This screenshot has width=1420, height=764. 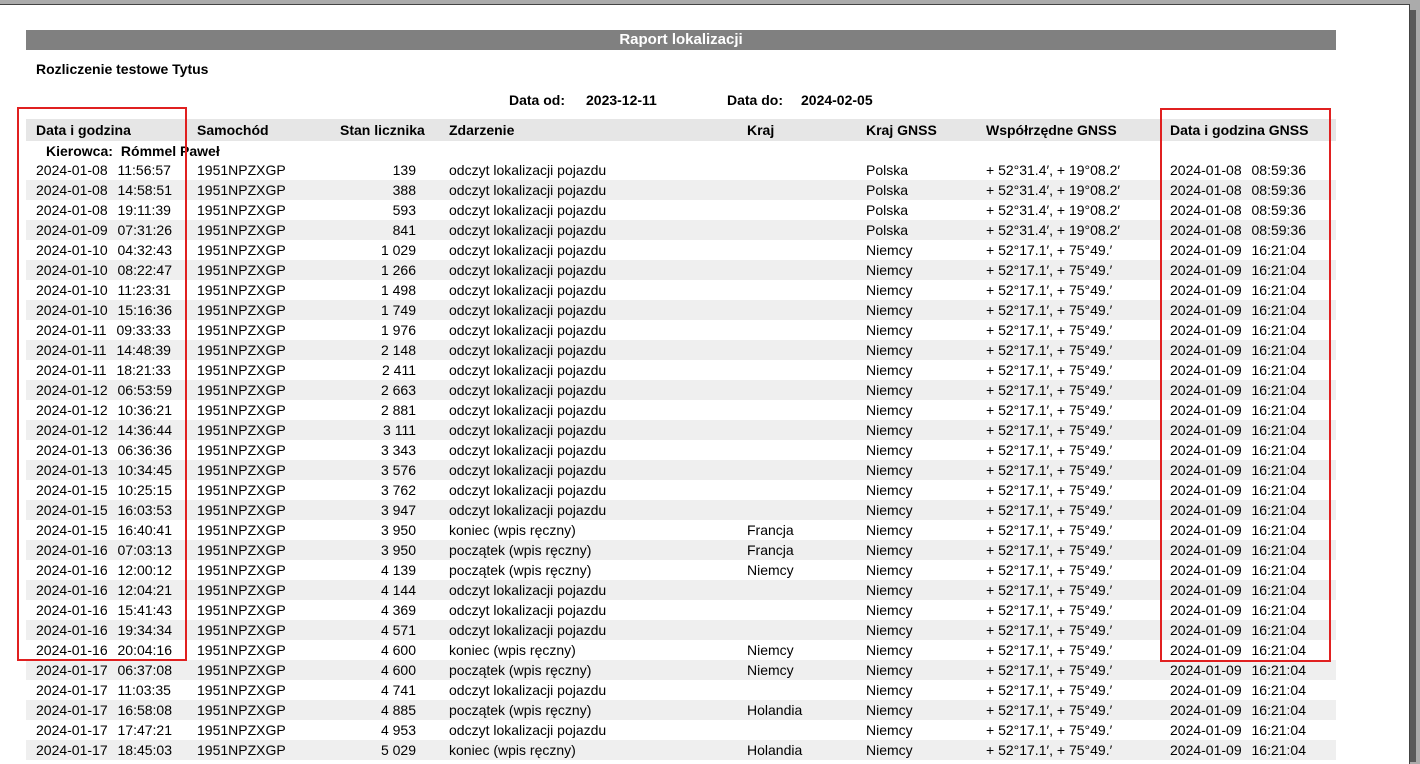 What do you see at coordinates (104, 390) in the screenshot?
I see `cell-datetime: 2024-01-12 06:53:59` at bounding box center [104, 390].